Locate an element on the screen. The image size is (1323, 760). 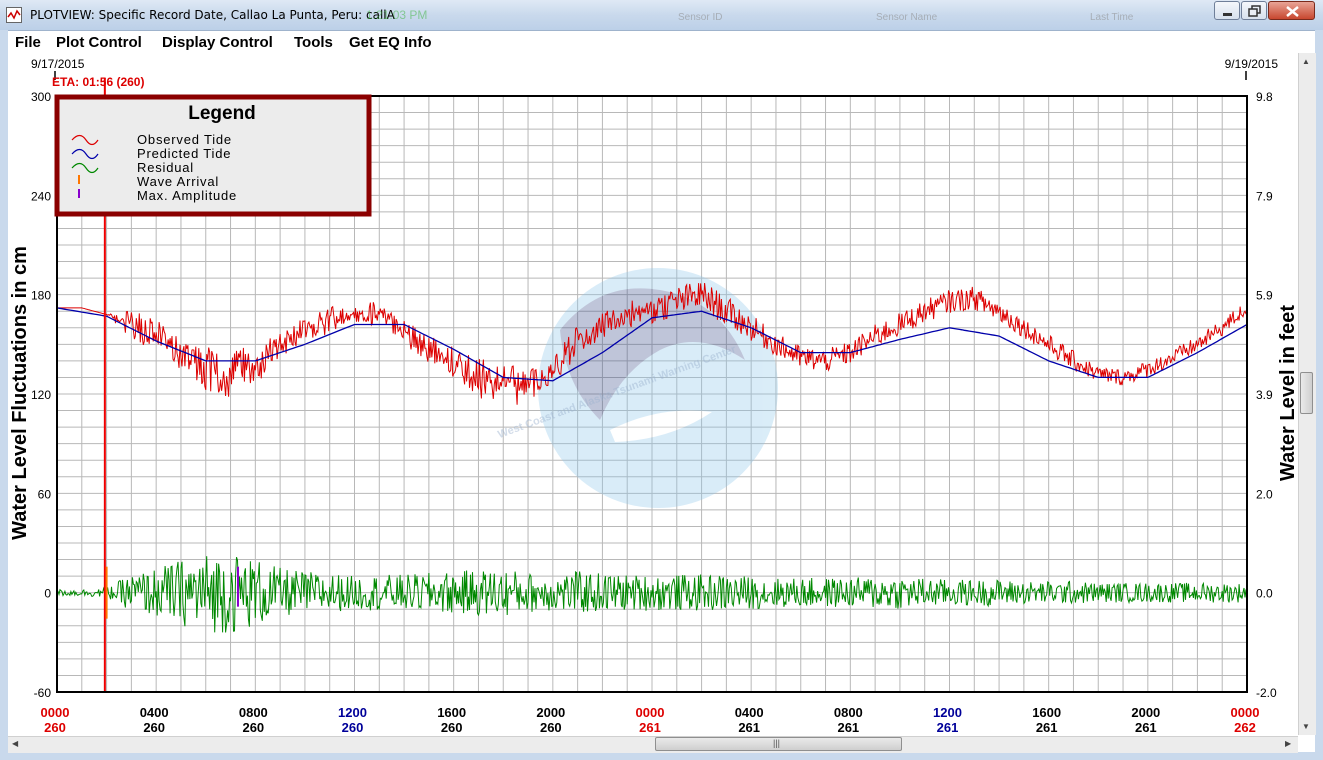
y2-tick-label: 7.9 is located at coordinates (1264, 196).